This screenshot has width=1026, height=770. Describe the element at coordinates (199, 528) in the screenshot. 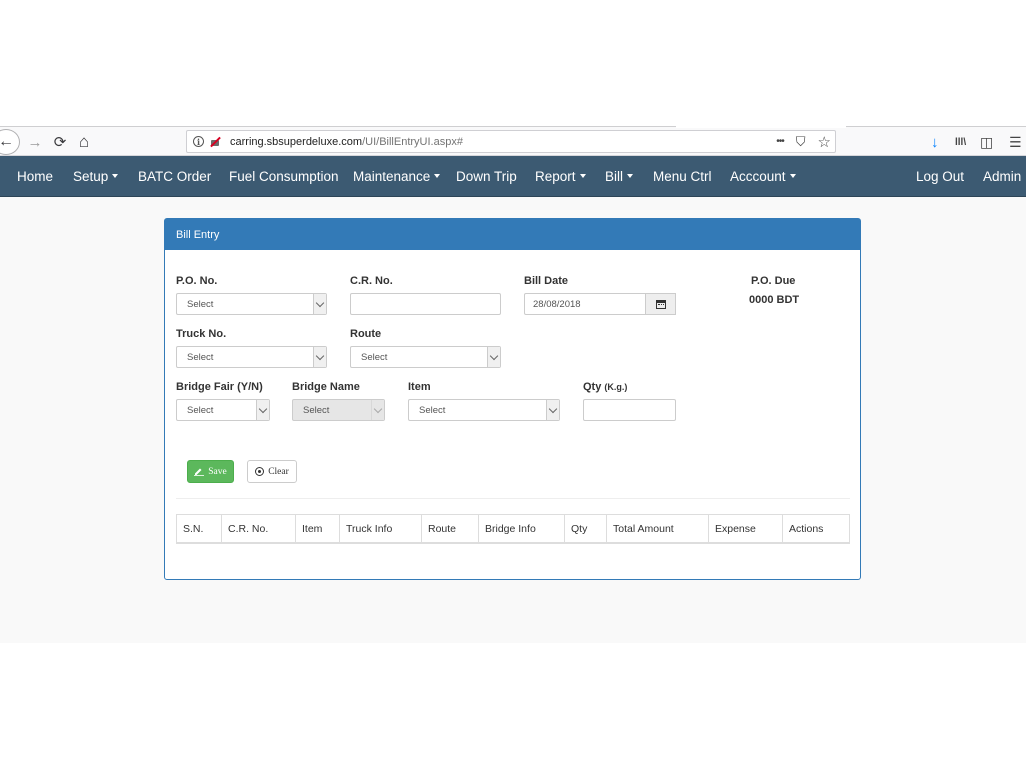

I see `col-sn: S.N.` at that location.